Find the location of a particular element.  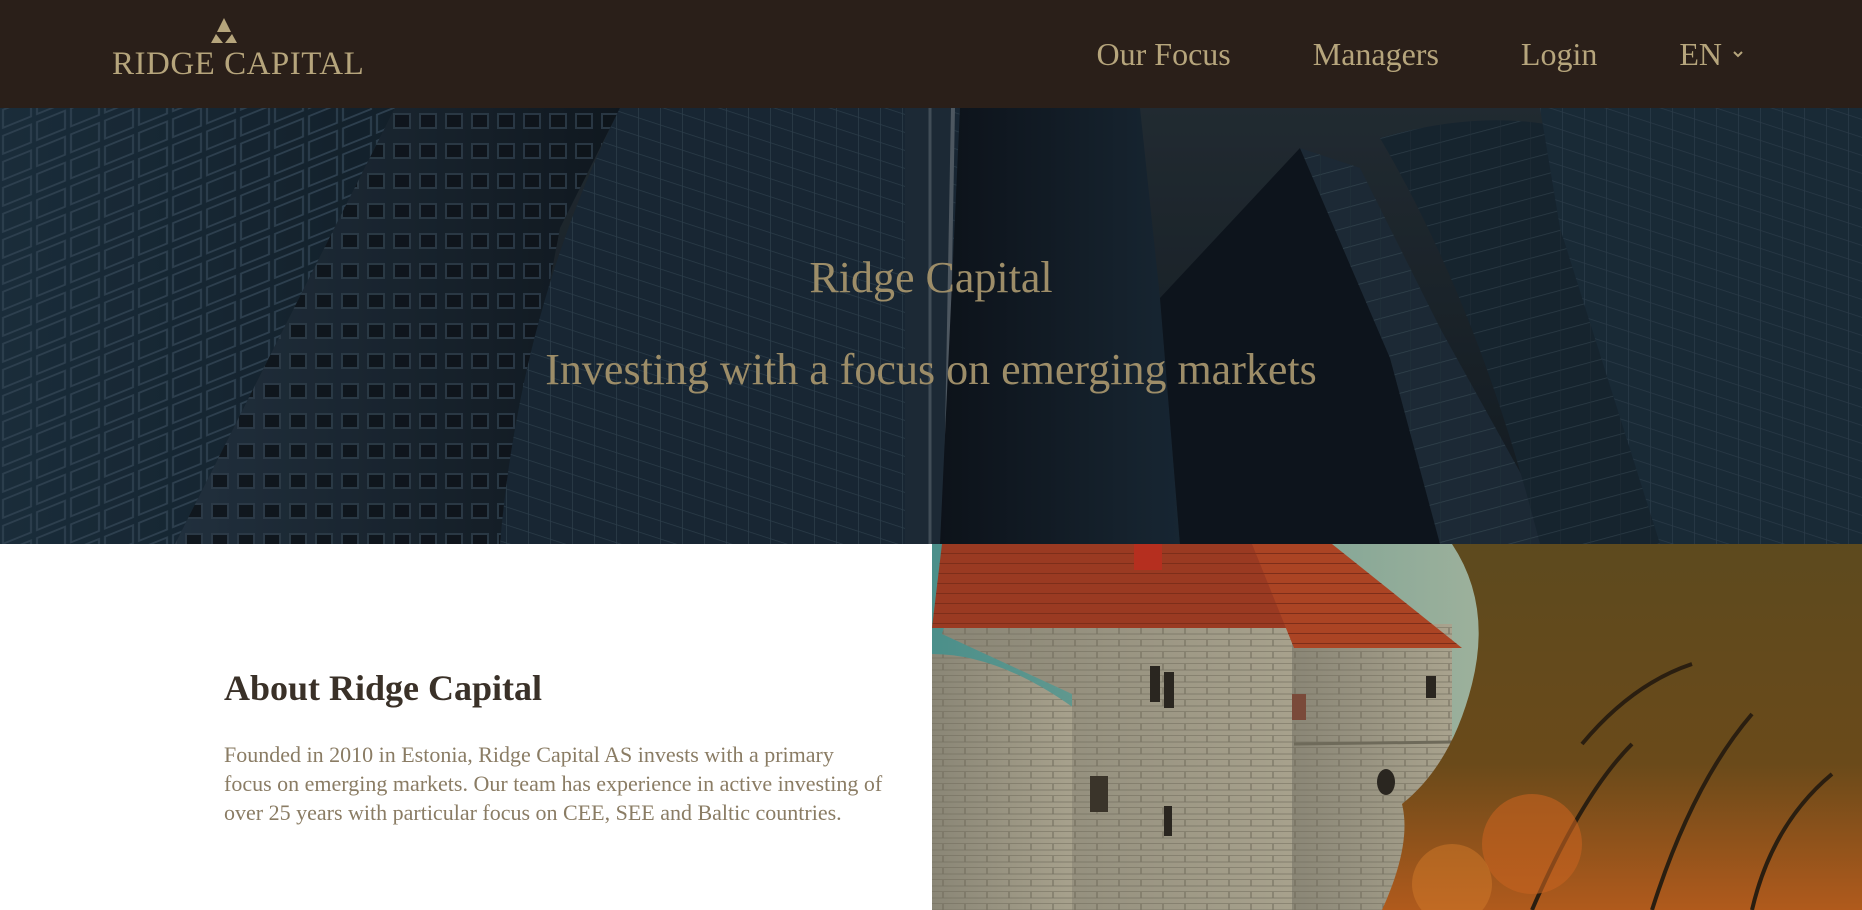

logo: RIDGE CAPITAL is located at coordinates (238, 50).